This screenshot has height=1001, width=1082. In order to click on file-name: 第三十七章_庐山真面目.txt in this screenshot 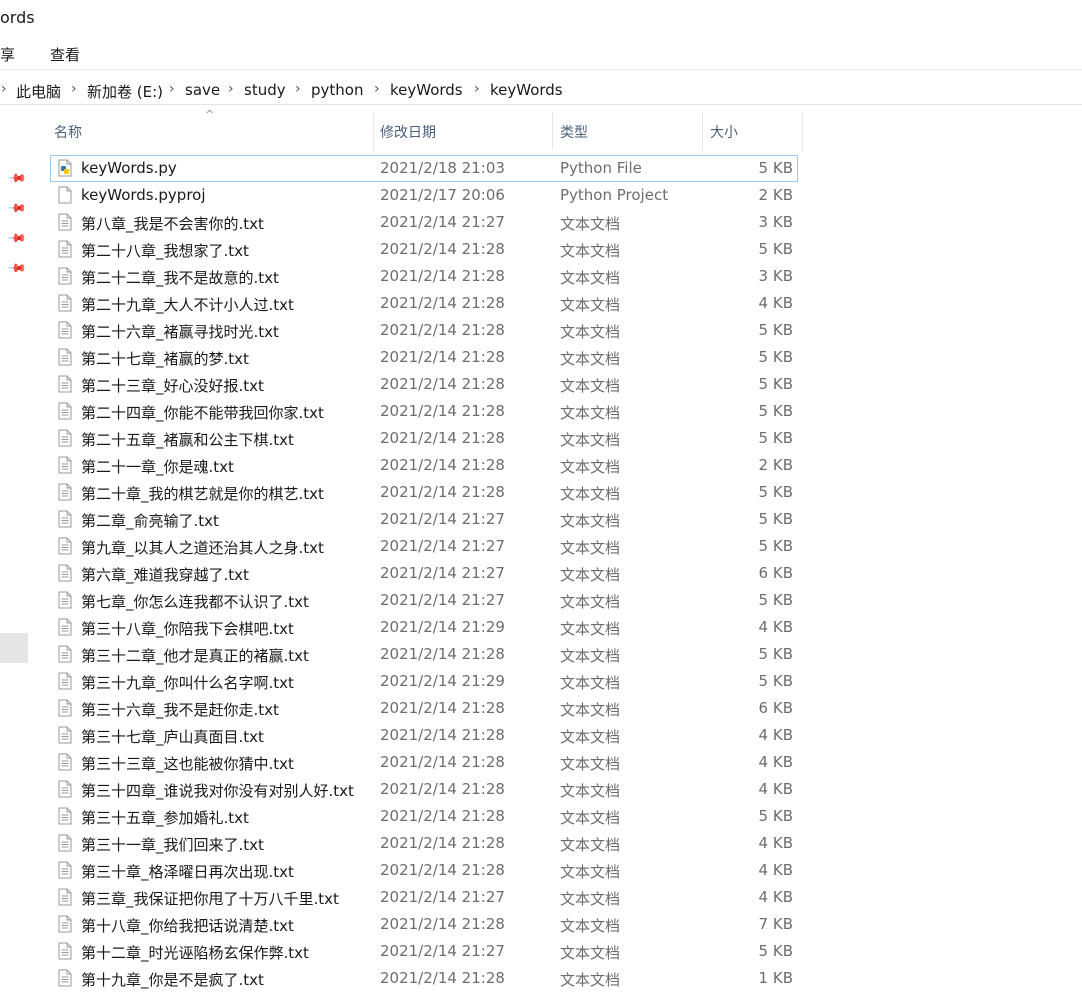, I will do `click(172, 737)`.